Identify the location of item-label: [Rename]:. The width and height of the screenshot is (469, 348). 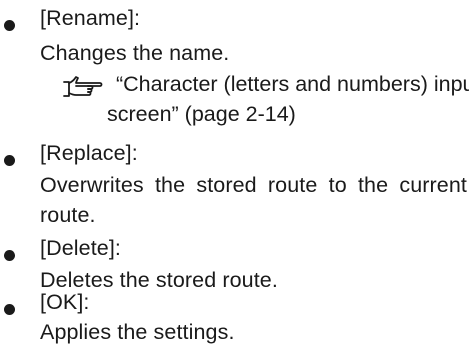
(90, 18).